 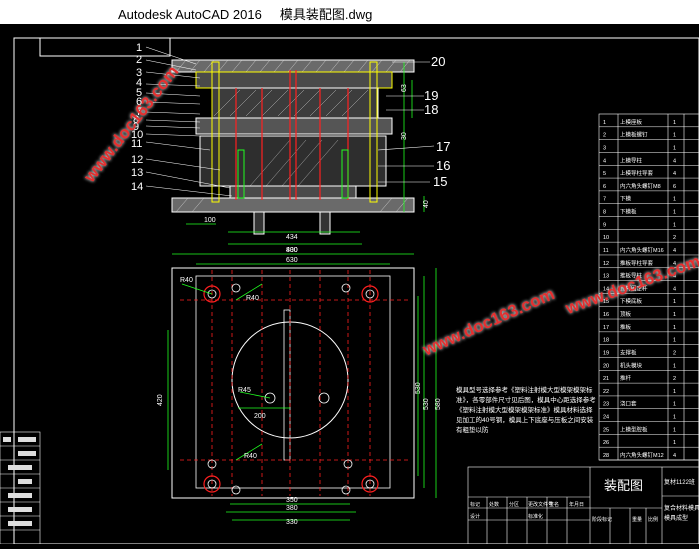 I want to click on part-number: 21, so click(x=606, y=379).